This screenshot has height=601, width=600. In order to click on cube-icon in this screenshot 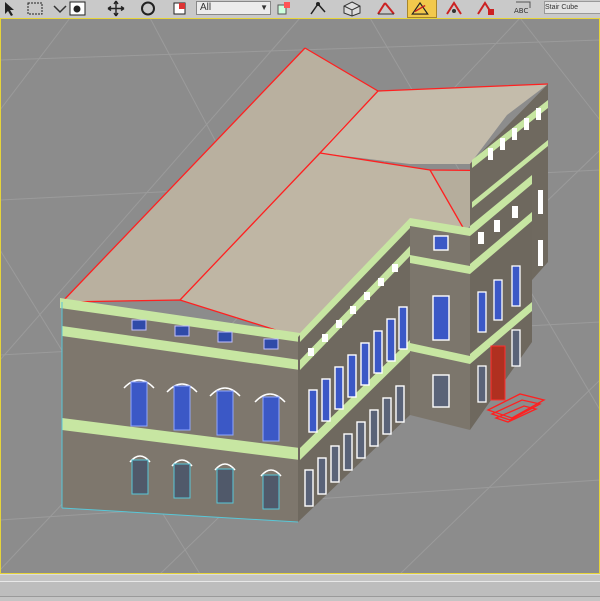, I will do `click(352, 9)`.